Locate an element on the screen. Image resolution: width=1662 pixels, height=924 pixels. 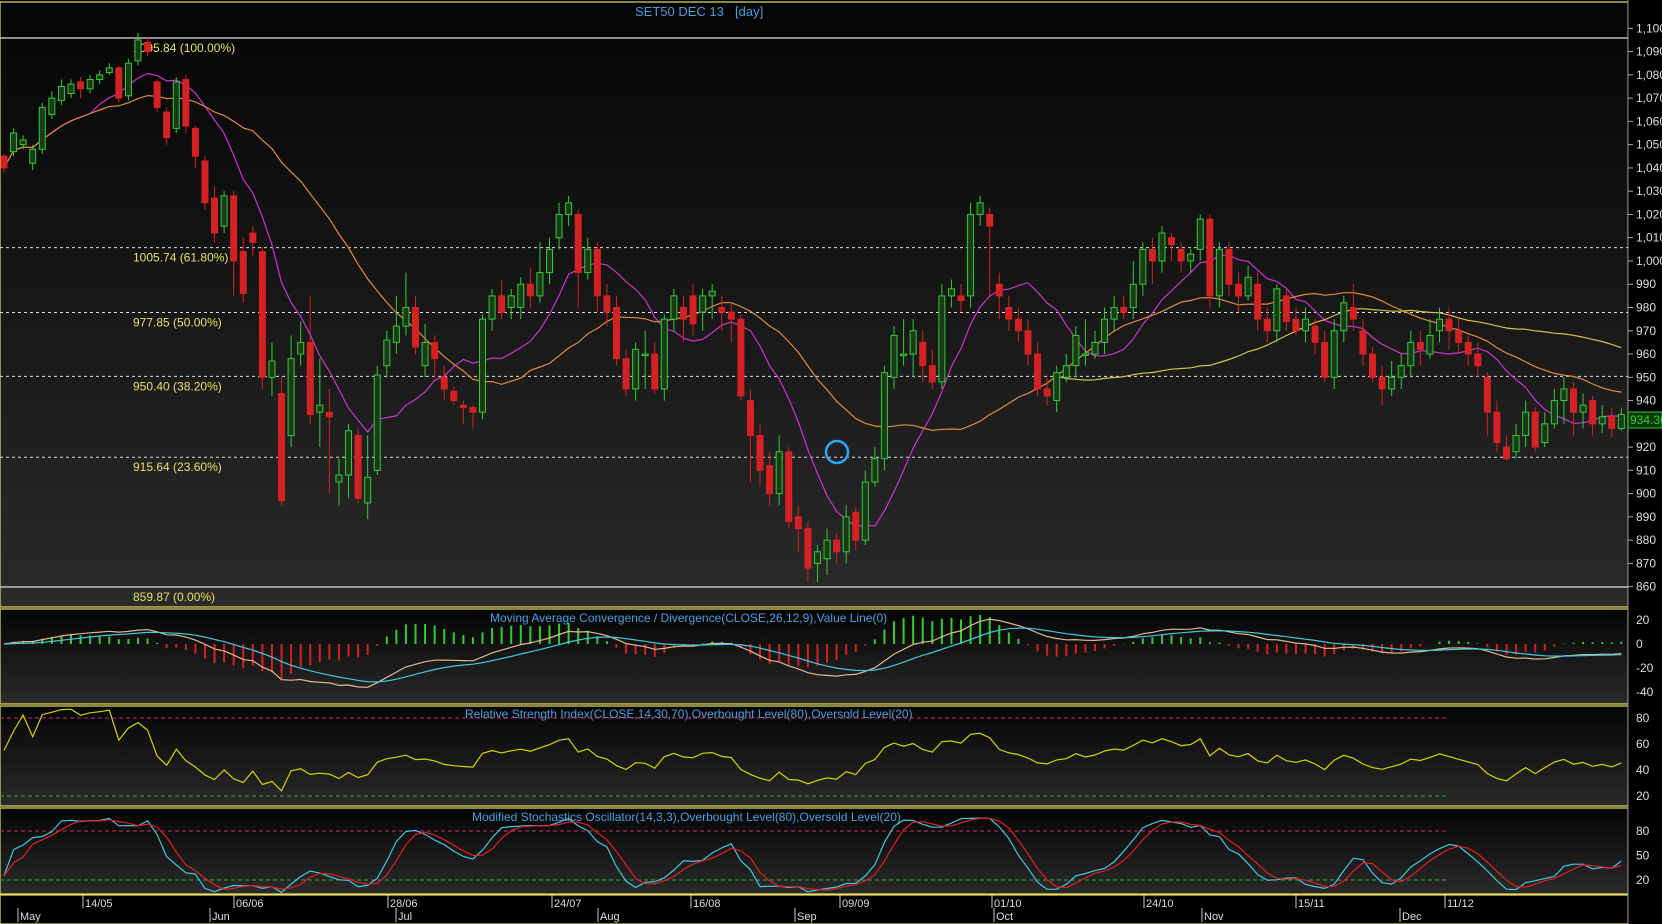
price-label: 870 is located at coordinates (1646, 563).